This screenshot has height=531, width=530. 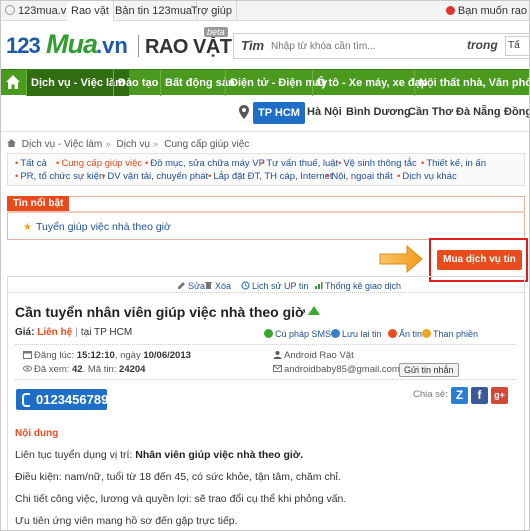 What do you see at coordinates (62, 399) in the screenshot?
I see `phone-number-button: 0123456789` at bounding box center [62, 399].